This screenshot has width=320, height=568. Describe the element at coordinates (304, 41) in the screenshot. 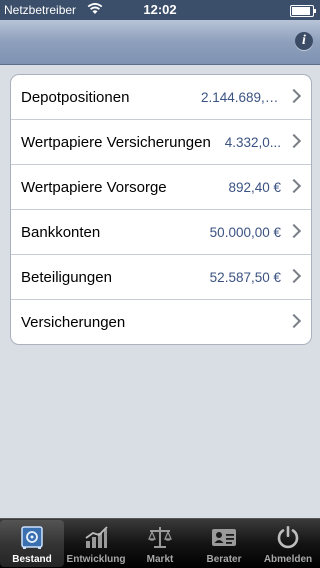

I see `info-button: i` at that location.